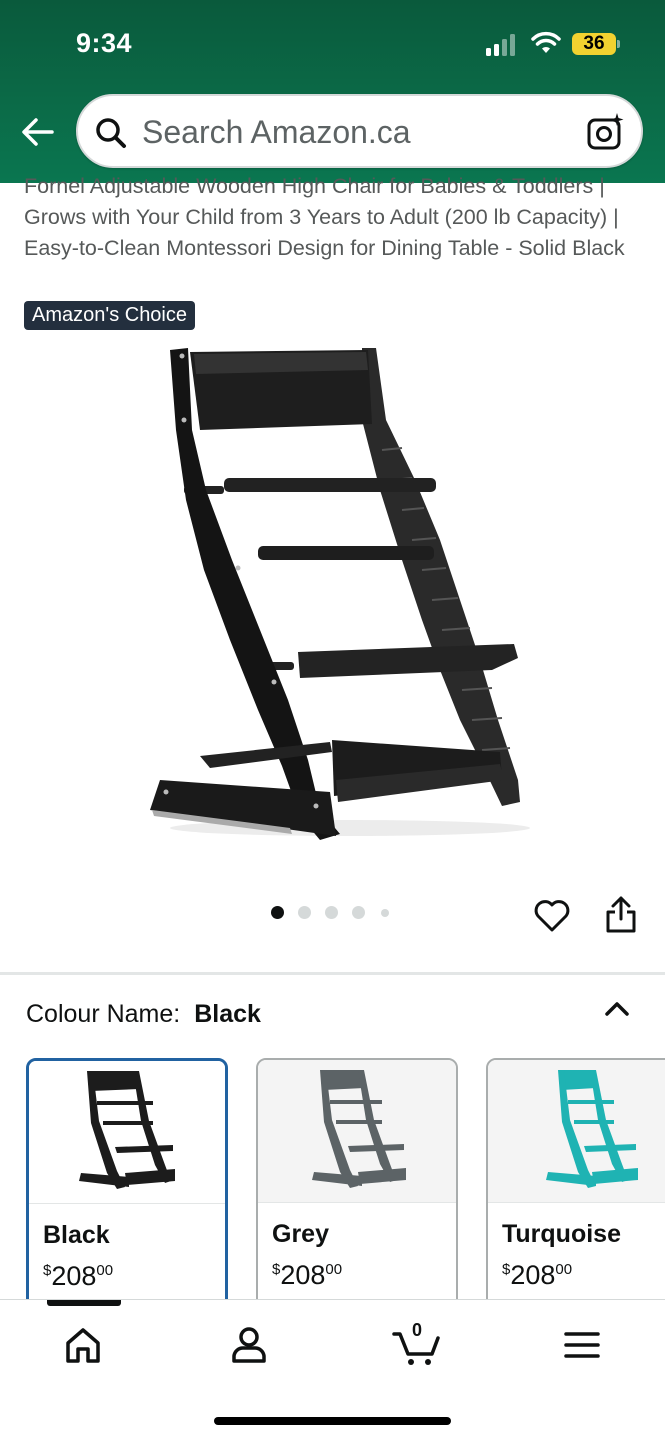 This screenshot has height=1440, width=665. I want to click on amazons-choice-badge: Amazon's Choice, so click(109, 315).